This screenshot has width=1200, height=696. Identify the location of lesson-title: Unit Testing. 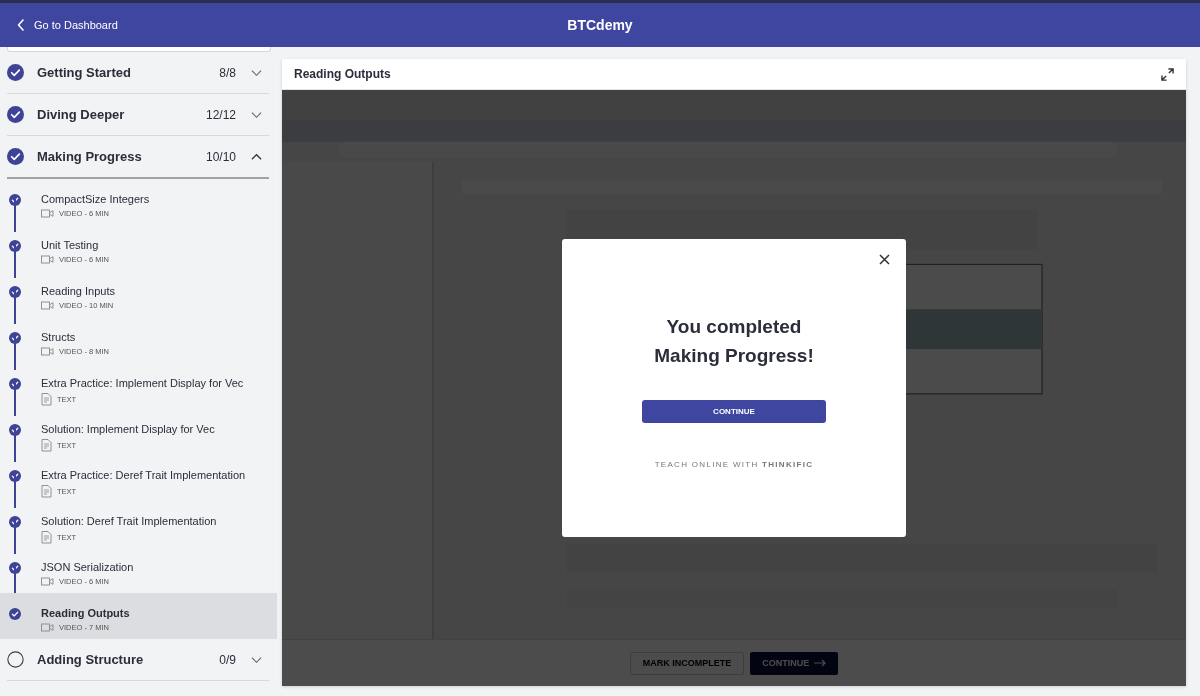
(70, 245).